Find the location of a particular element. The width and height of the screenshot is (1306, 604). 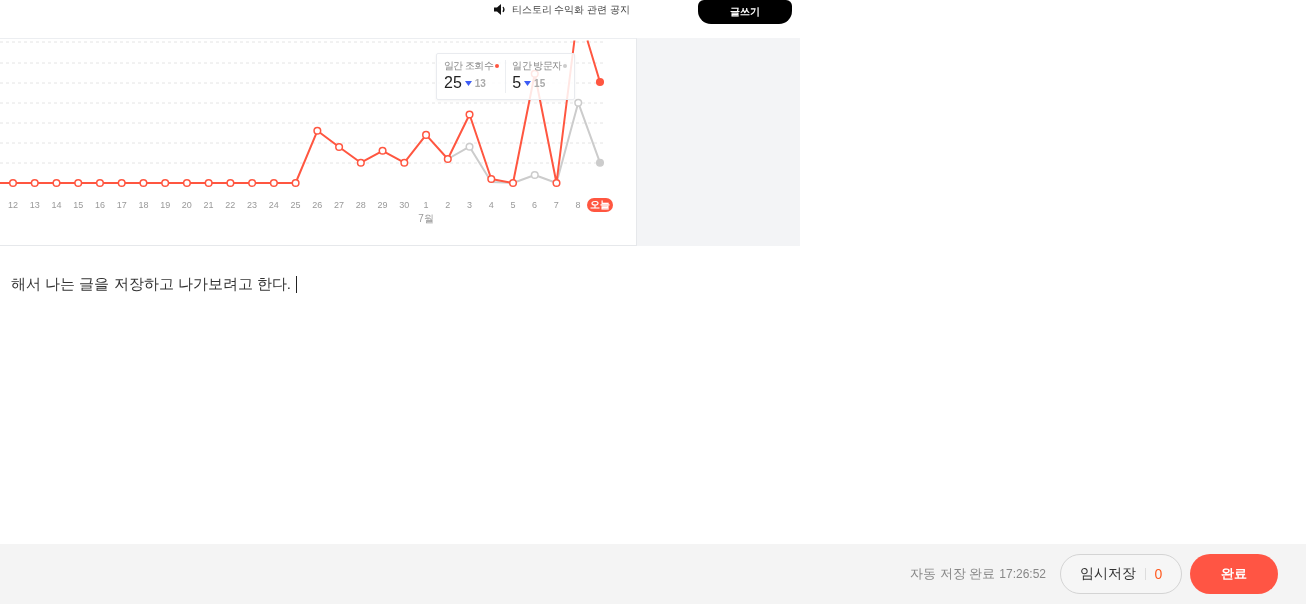

date-label: 4 is located at coordinates (491, 205).